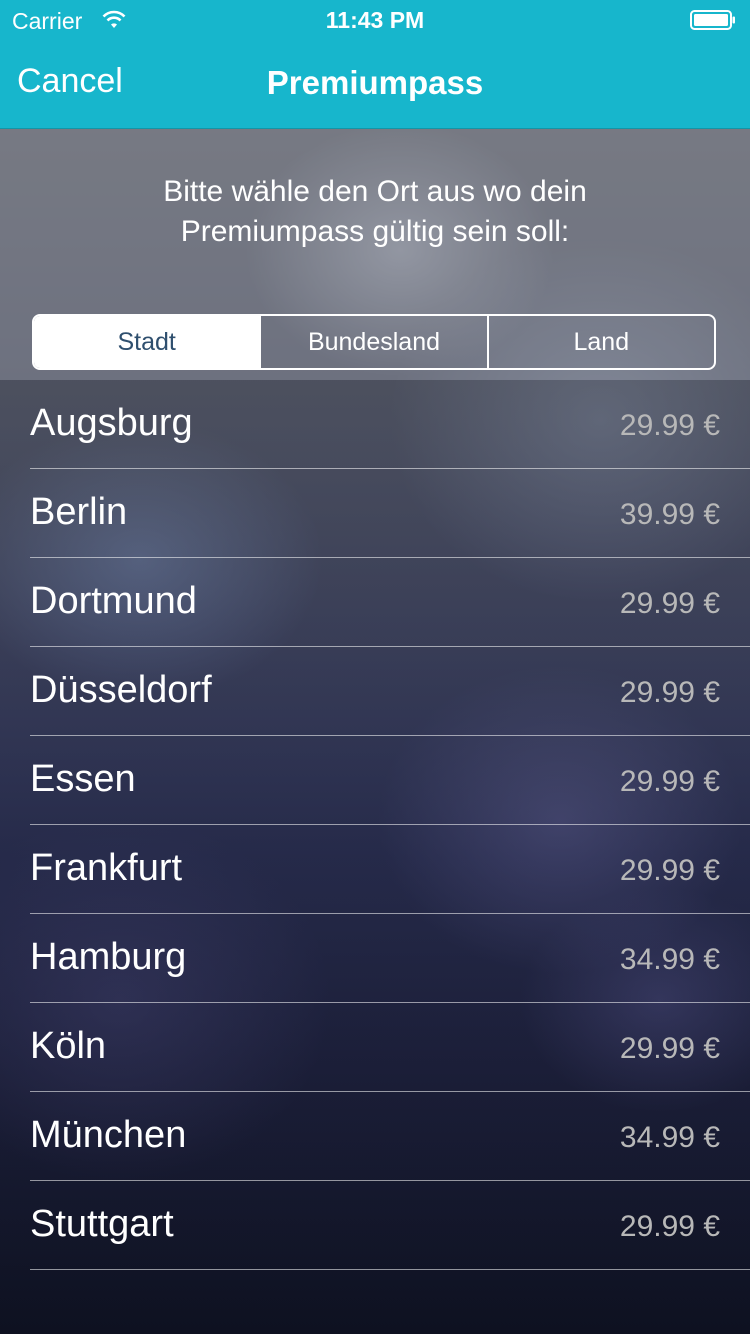 The width and height of the screenshot is (750, 1334). I want to click on city-name: Frankfurt, so click(106, 868).